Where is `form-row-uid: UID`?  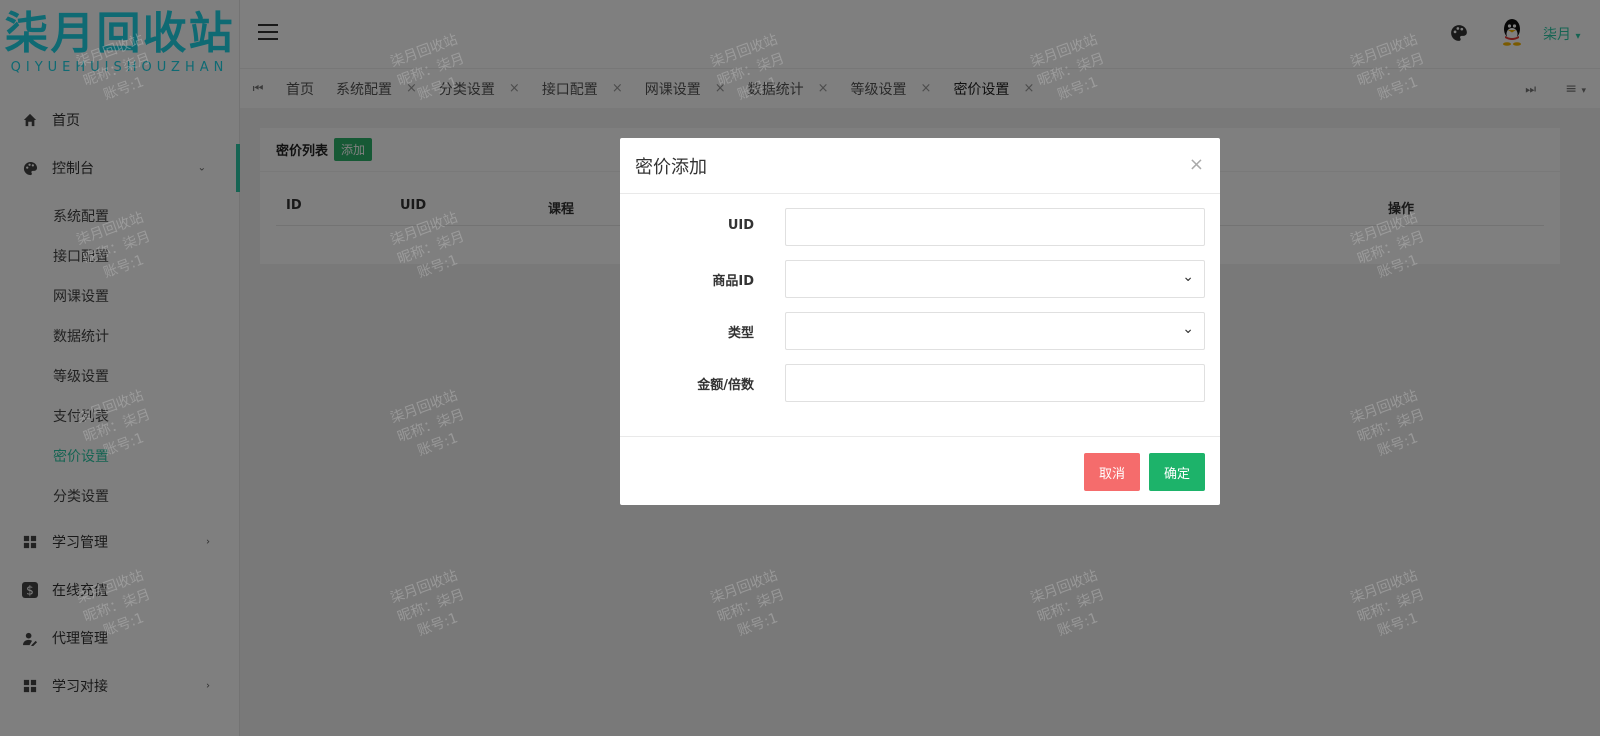
form-row-uid: UID is located at coordinates (920, 228).